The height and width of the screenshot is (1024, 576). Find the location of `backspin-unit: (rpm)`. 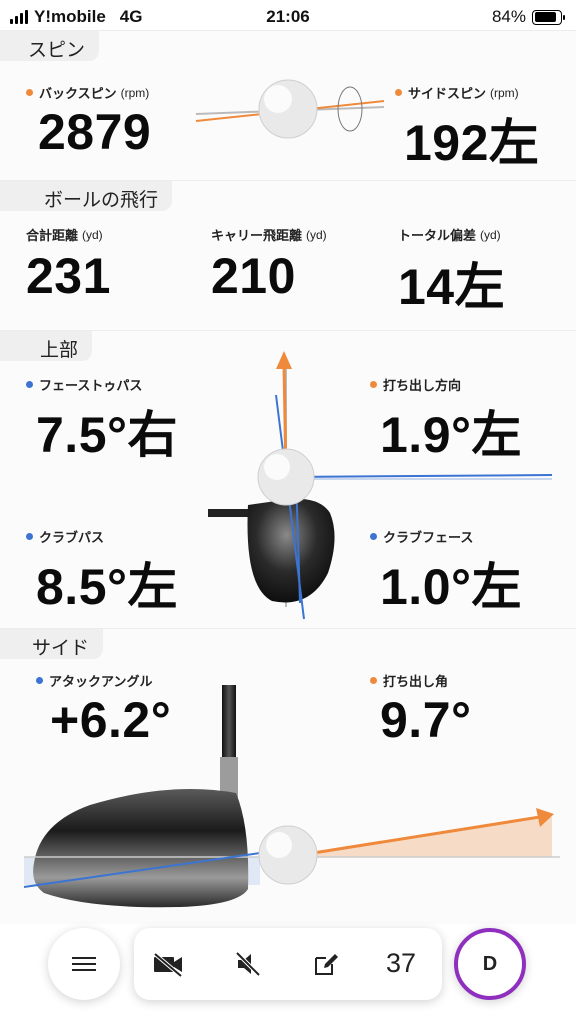

backspin-unit: (rpm) is located at coordinates (135, 92).